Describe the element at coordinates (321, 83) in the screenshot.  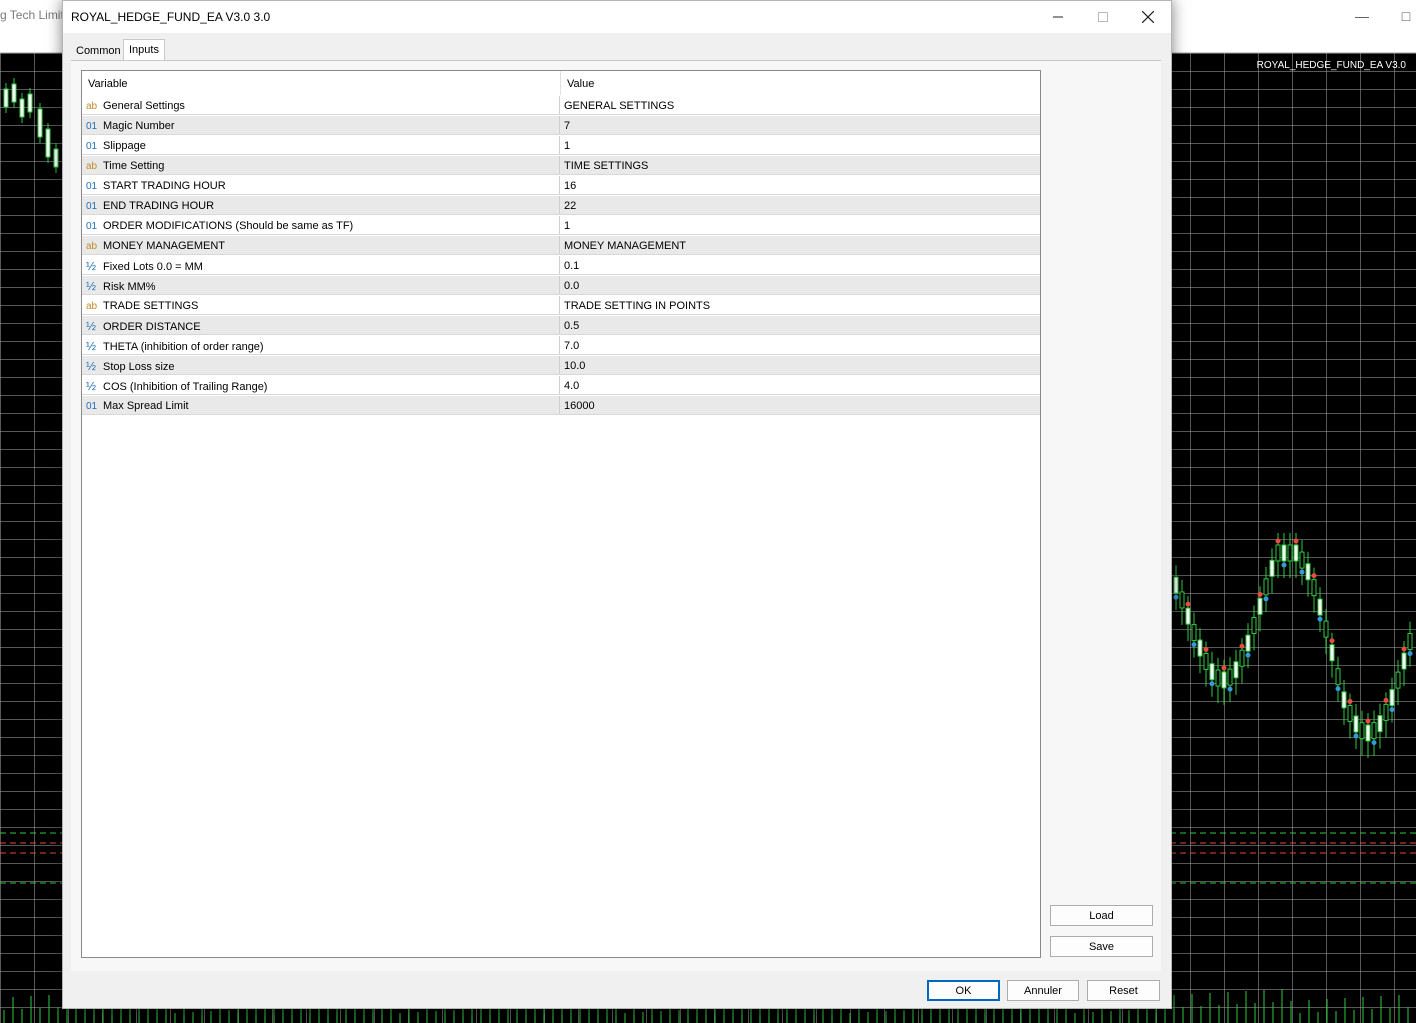
I see `column-header-variable: Variable` at that location.